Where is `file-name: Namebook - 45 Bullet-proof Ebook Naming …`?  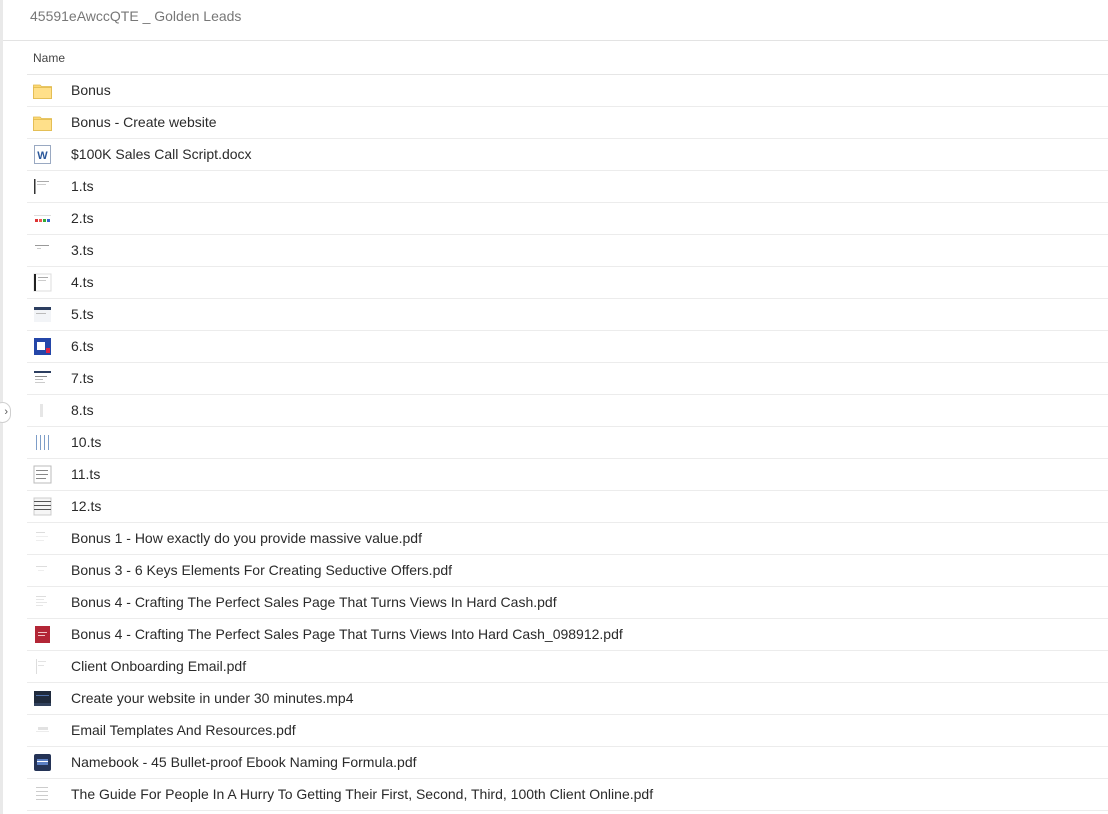 file-name: Namebook - 45 Bullet-proof Ebook Naming … is located at coordinates (244, 762).